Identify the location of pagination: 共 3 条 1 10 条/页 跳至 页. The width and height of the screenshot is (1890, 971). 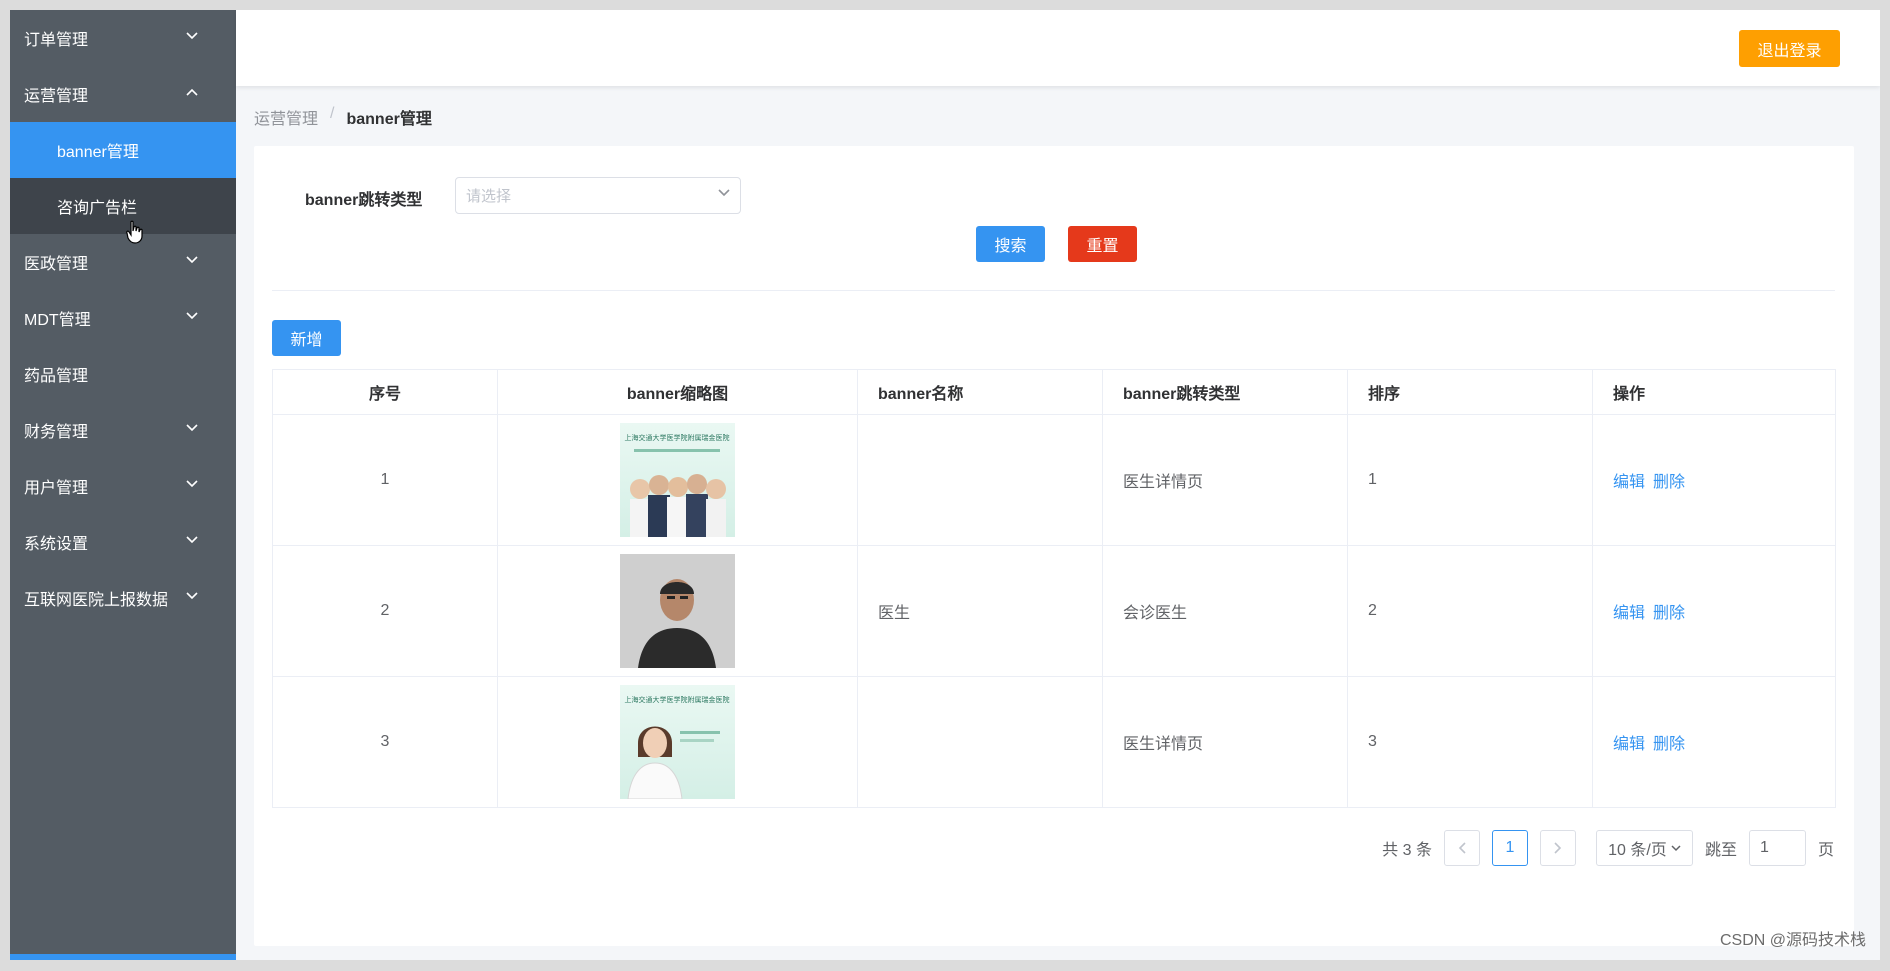
(1608, 848).